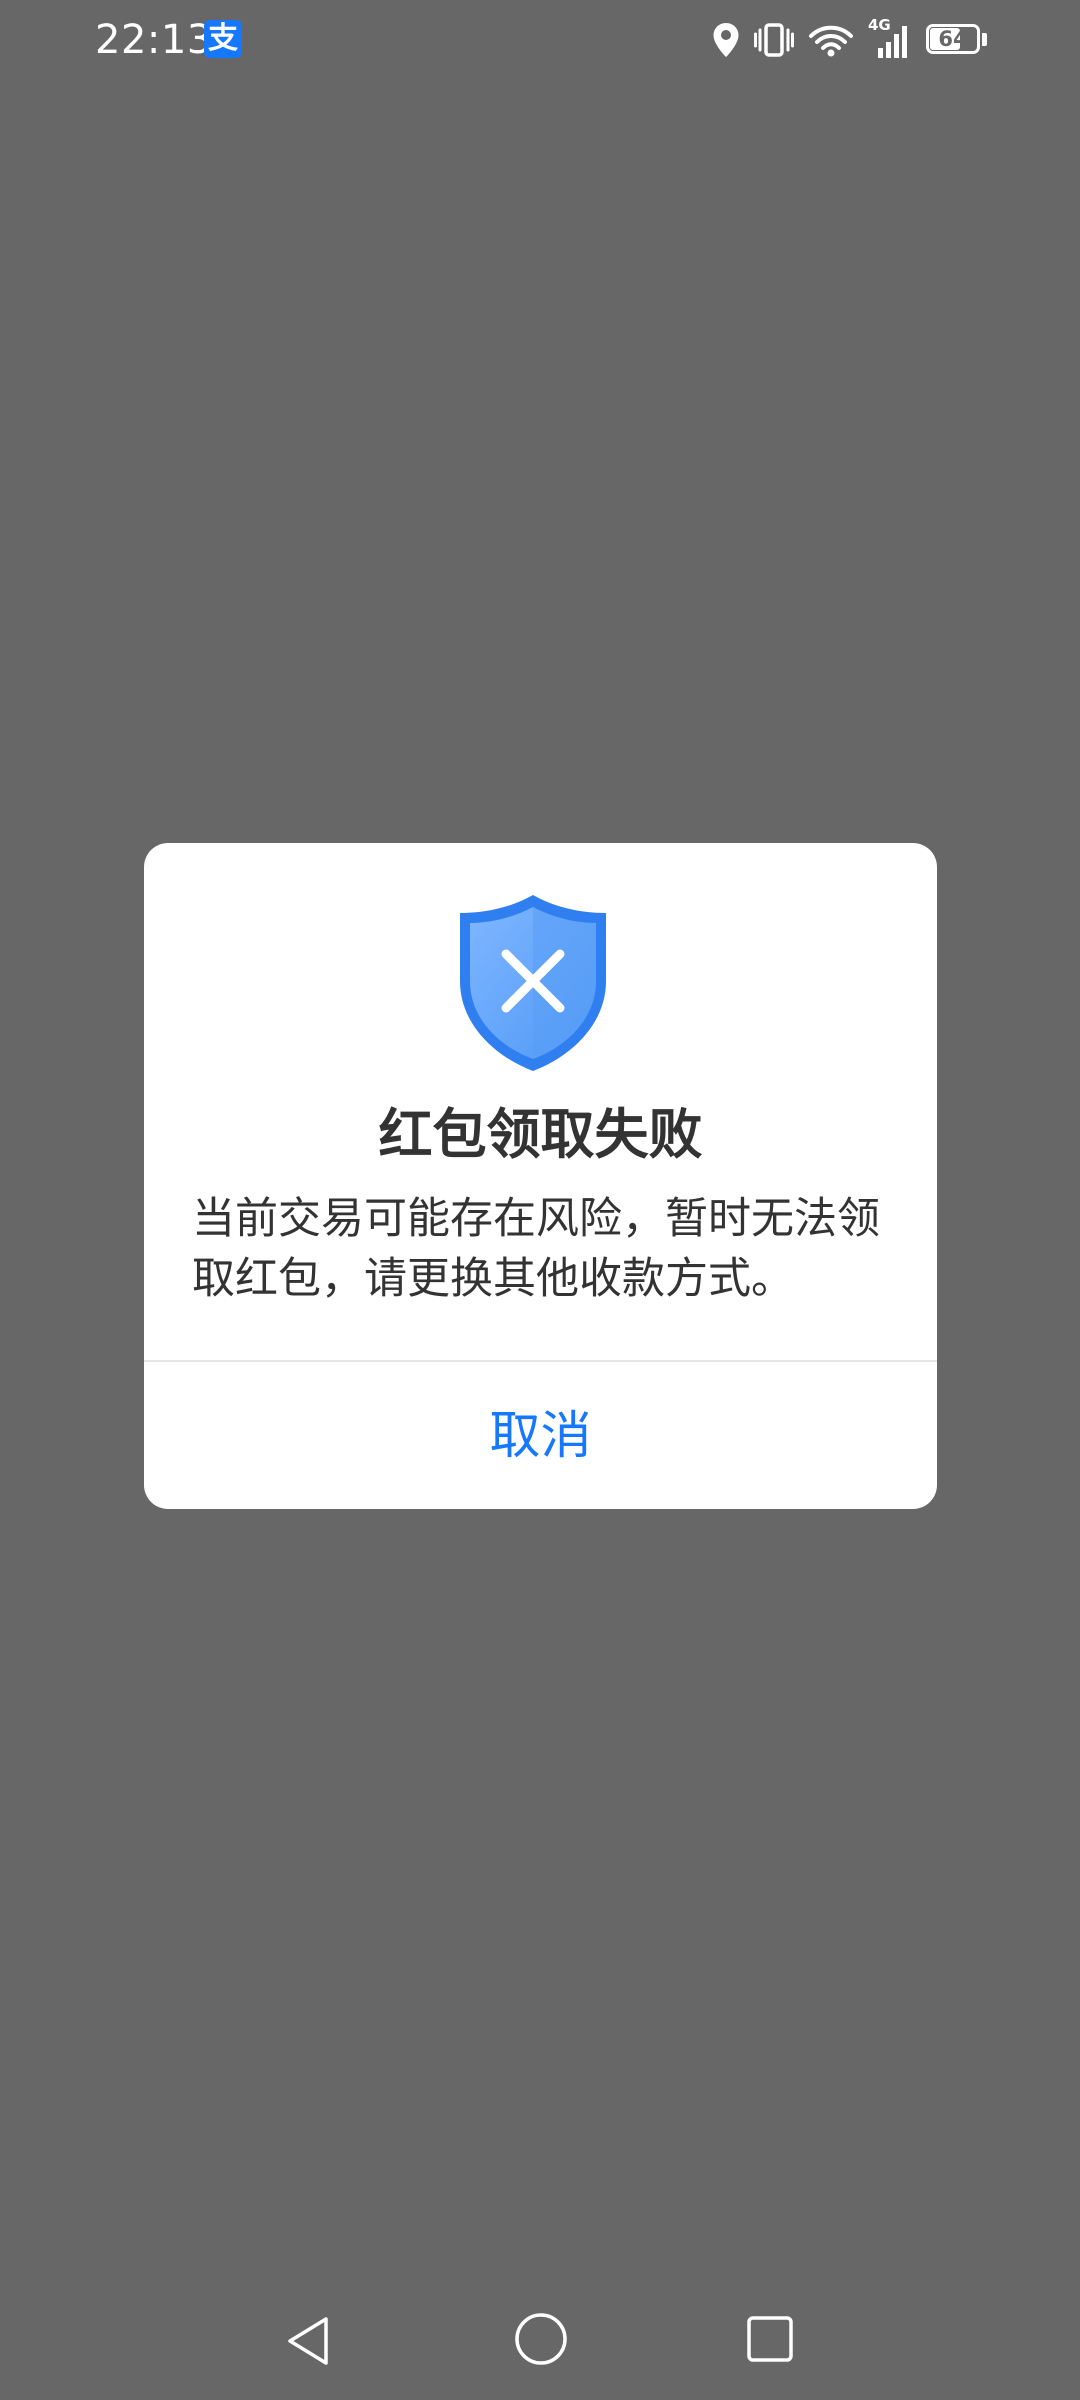 This screenshot has width=1080, height=2400. I want to click on navigation-bar, so click(540, 2340).